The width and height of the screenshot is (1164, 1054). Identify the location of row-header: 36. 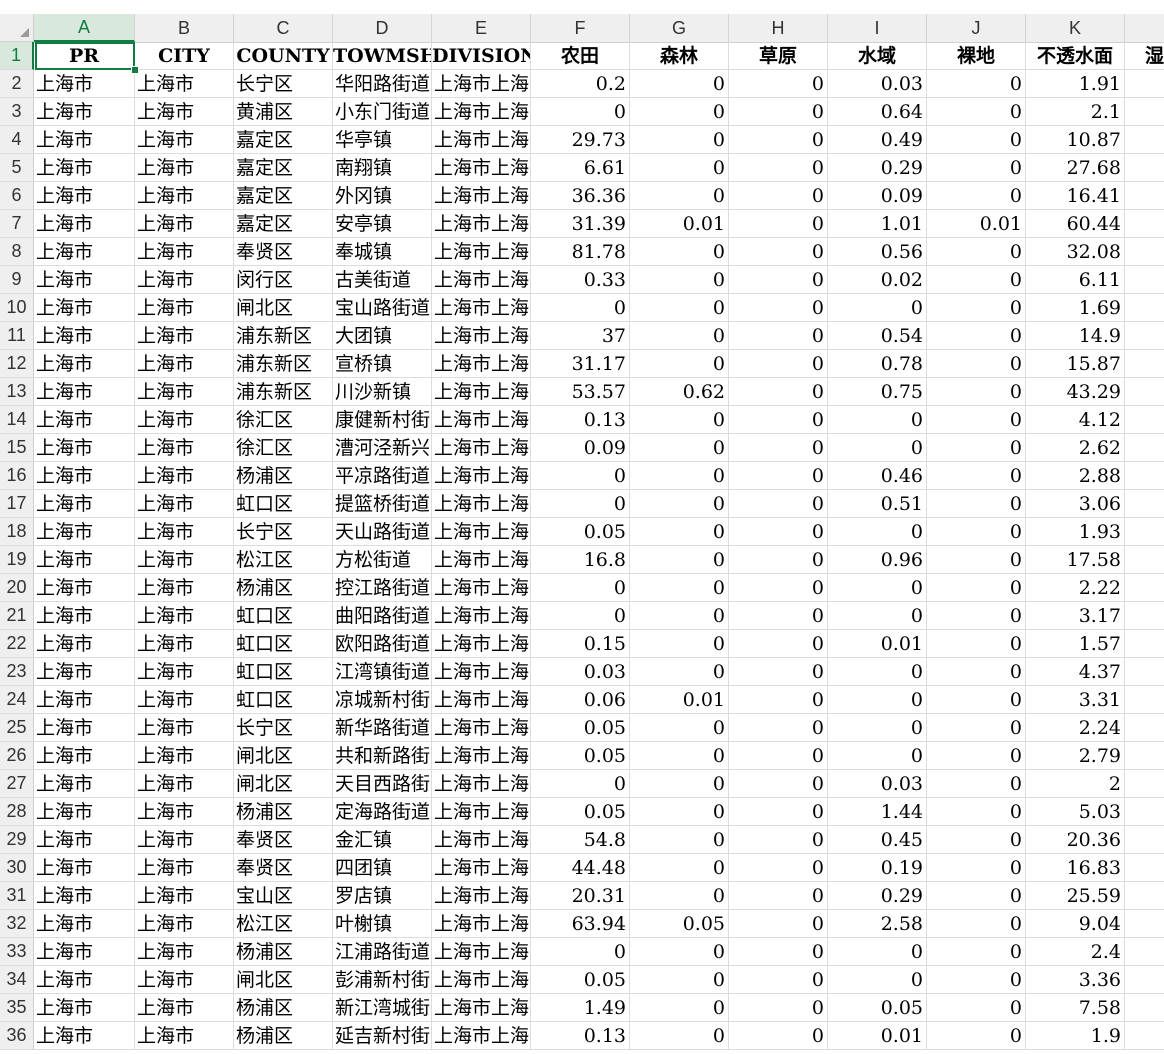
(17, 1036).